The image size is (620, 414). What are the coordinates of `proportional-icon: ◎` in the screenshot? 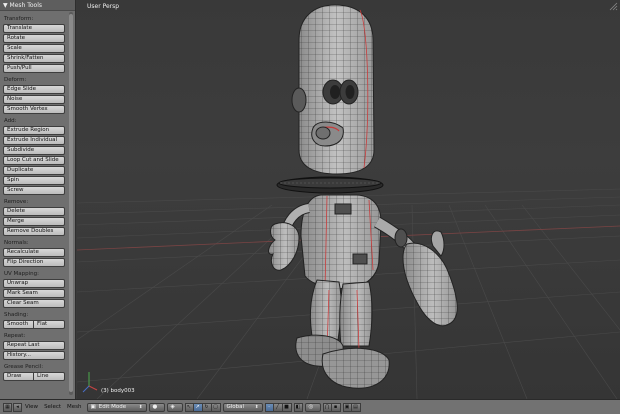 It's located at (311, 406).